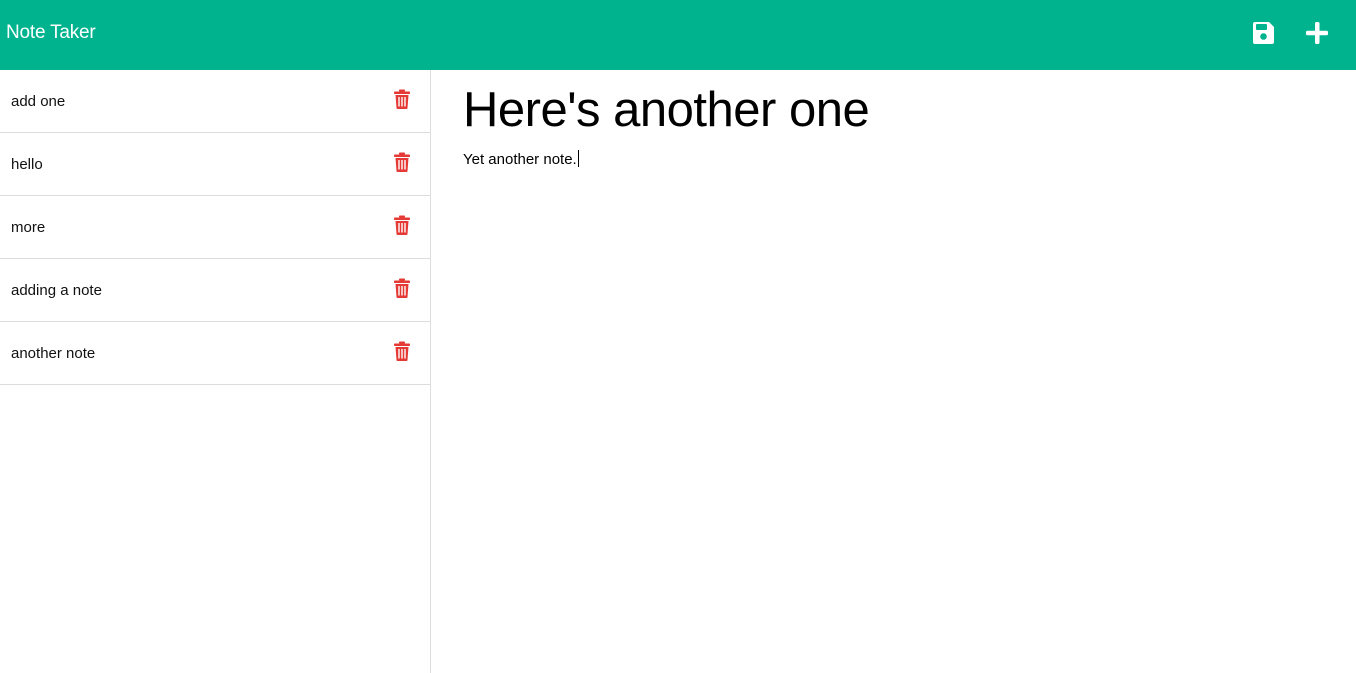 The width and height of the screenshot is (1356, 673). I want to click on app-title: Note Taker, so click(51, 33).